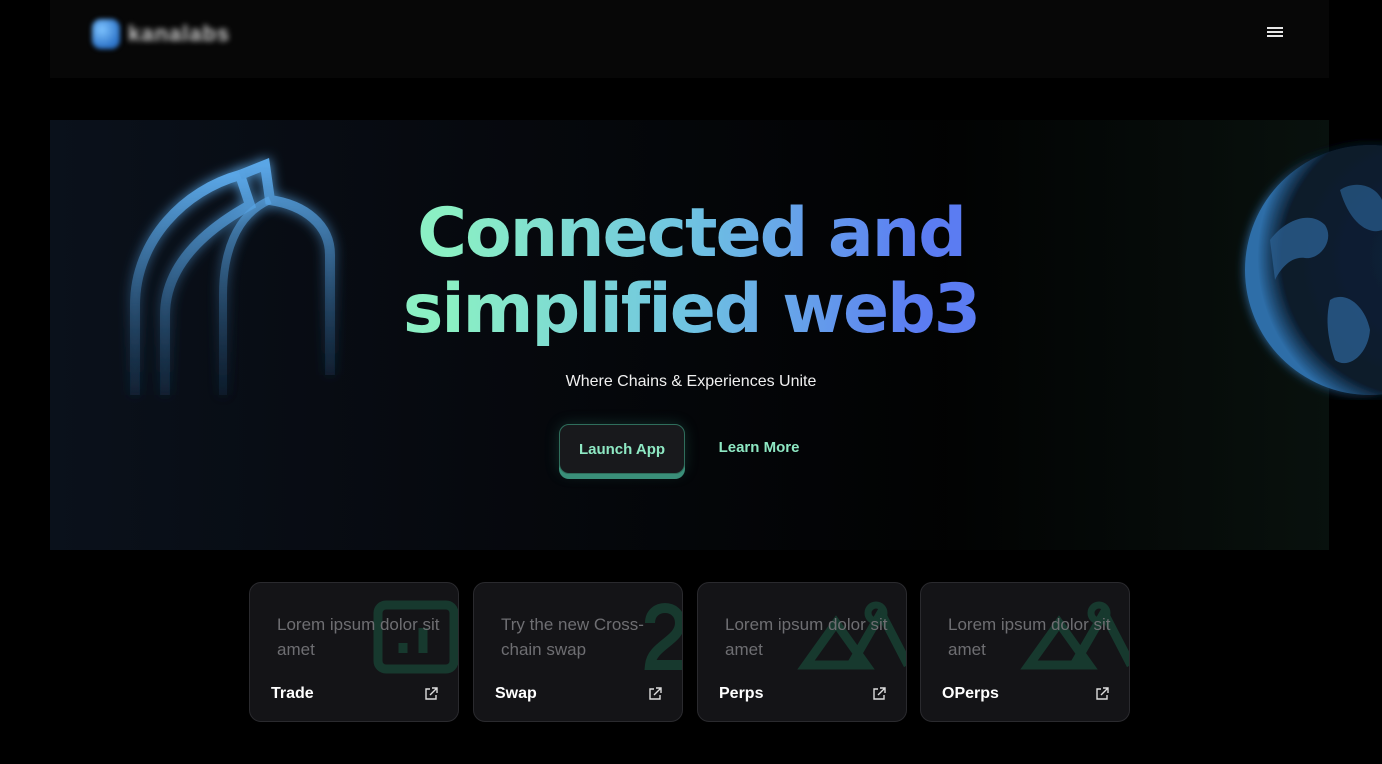  Describe the element at coordinates (572, 637) in the screenshot. I see `card-description: Try the new Cross-chain swap` at that location.